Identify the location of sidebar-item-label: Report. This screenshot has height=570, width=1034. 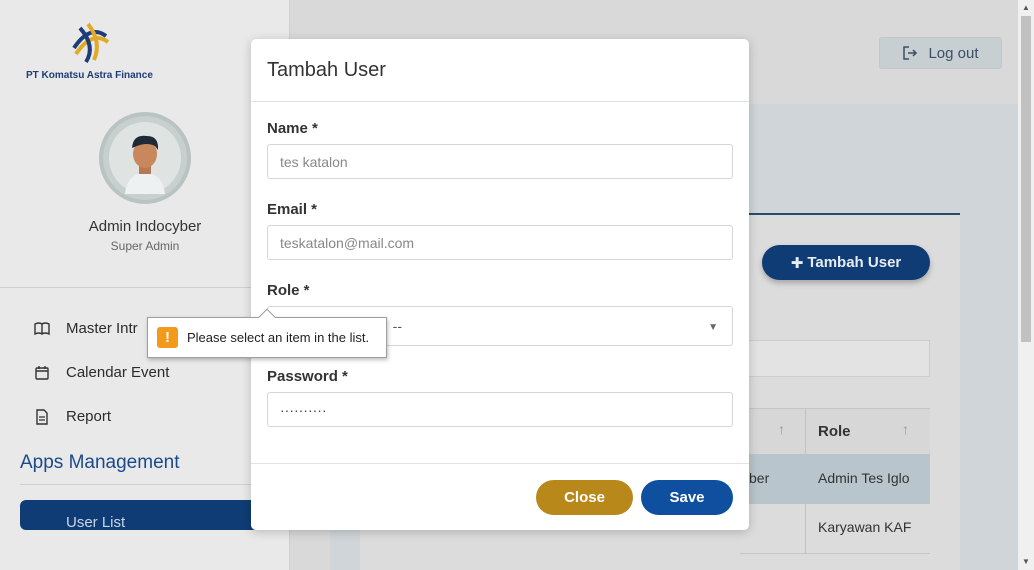
(89, 416).